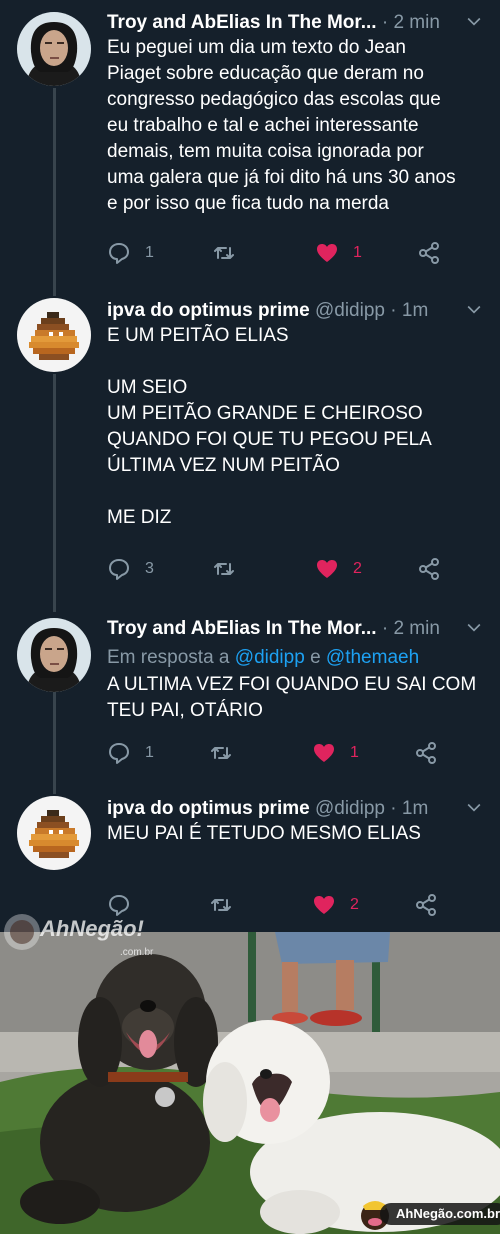 This screenshot has width=500, height=1234. I want to click on reply-context: Em resposta a @didipp e @themaeh, so click(263, 658).